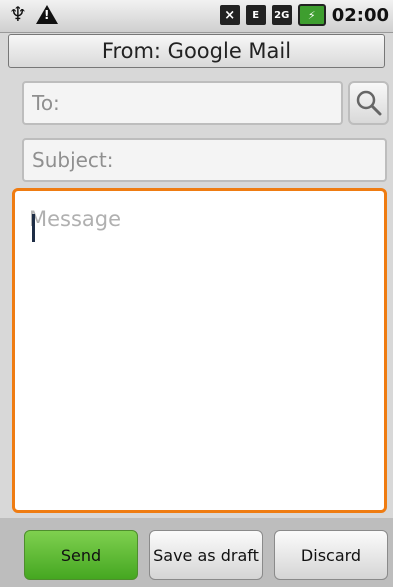 This screenshot has width=393, height=587. I want to click on search-icon, so click(368, 103).